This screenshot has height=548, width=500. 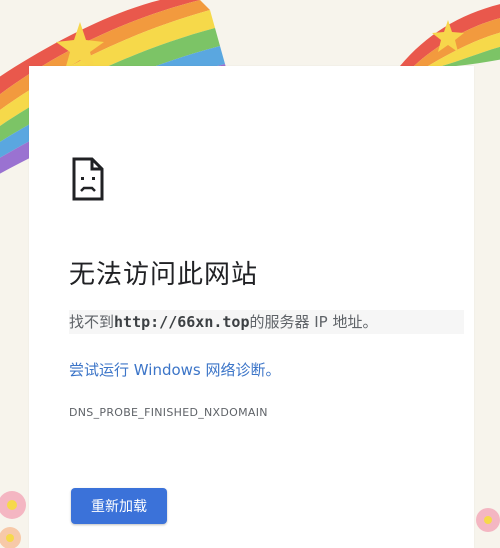 I want to click on star-decoration-right, so click(x=448, y=36).